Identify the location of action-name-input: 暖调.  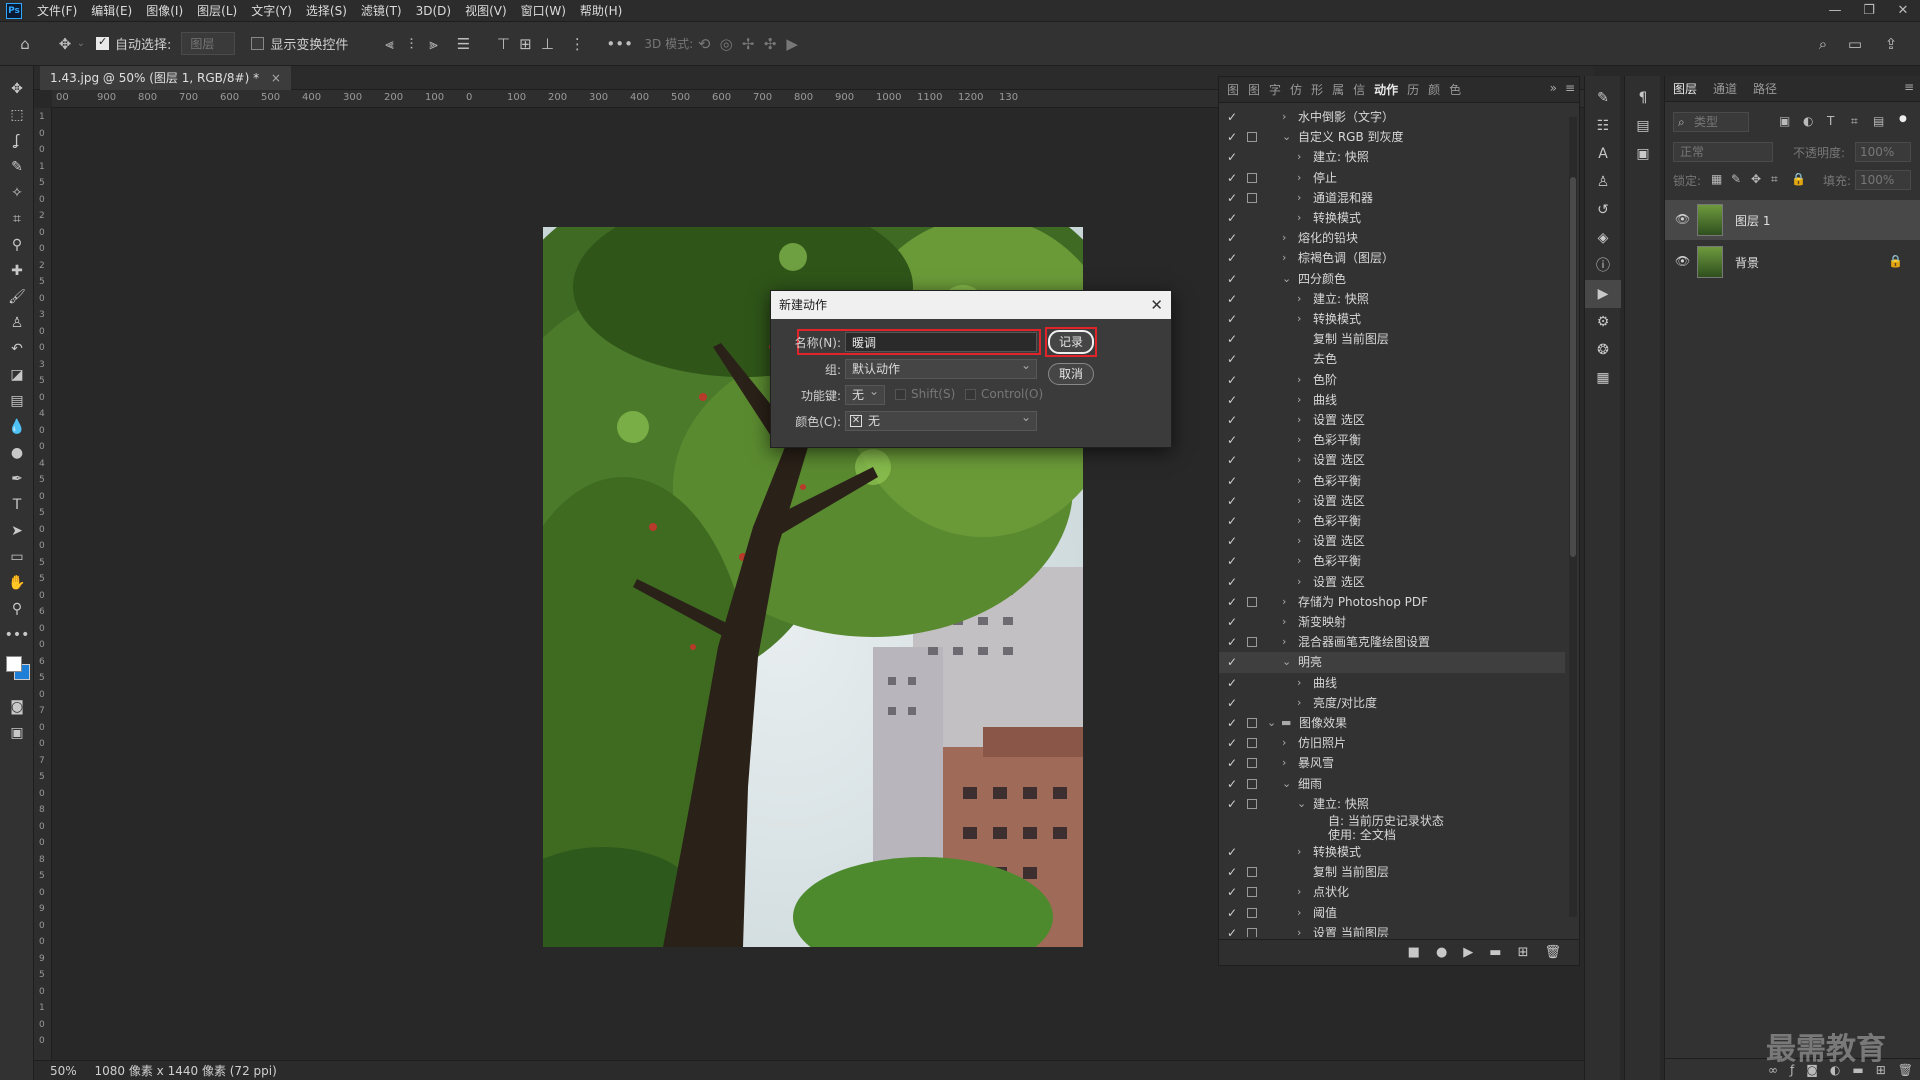
(941, 342).